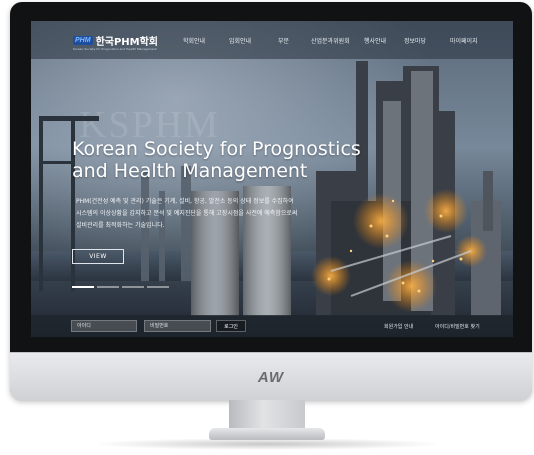 This screenshot has height=455, width=534. I want to click on user-id-input, so click(104, 326).